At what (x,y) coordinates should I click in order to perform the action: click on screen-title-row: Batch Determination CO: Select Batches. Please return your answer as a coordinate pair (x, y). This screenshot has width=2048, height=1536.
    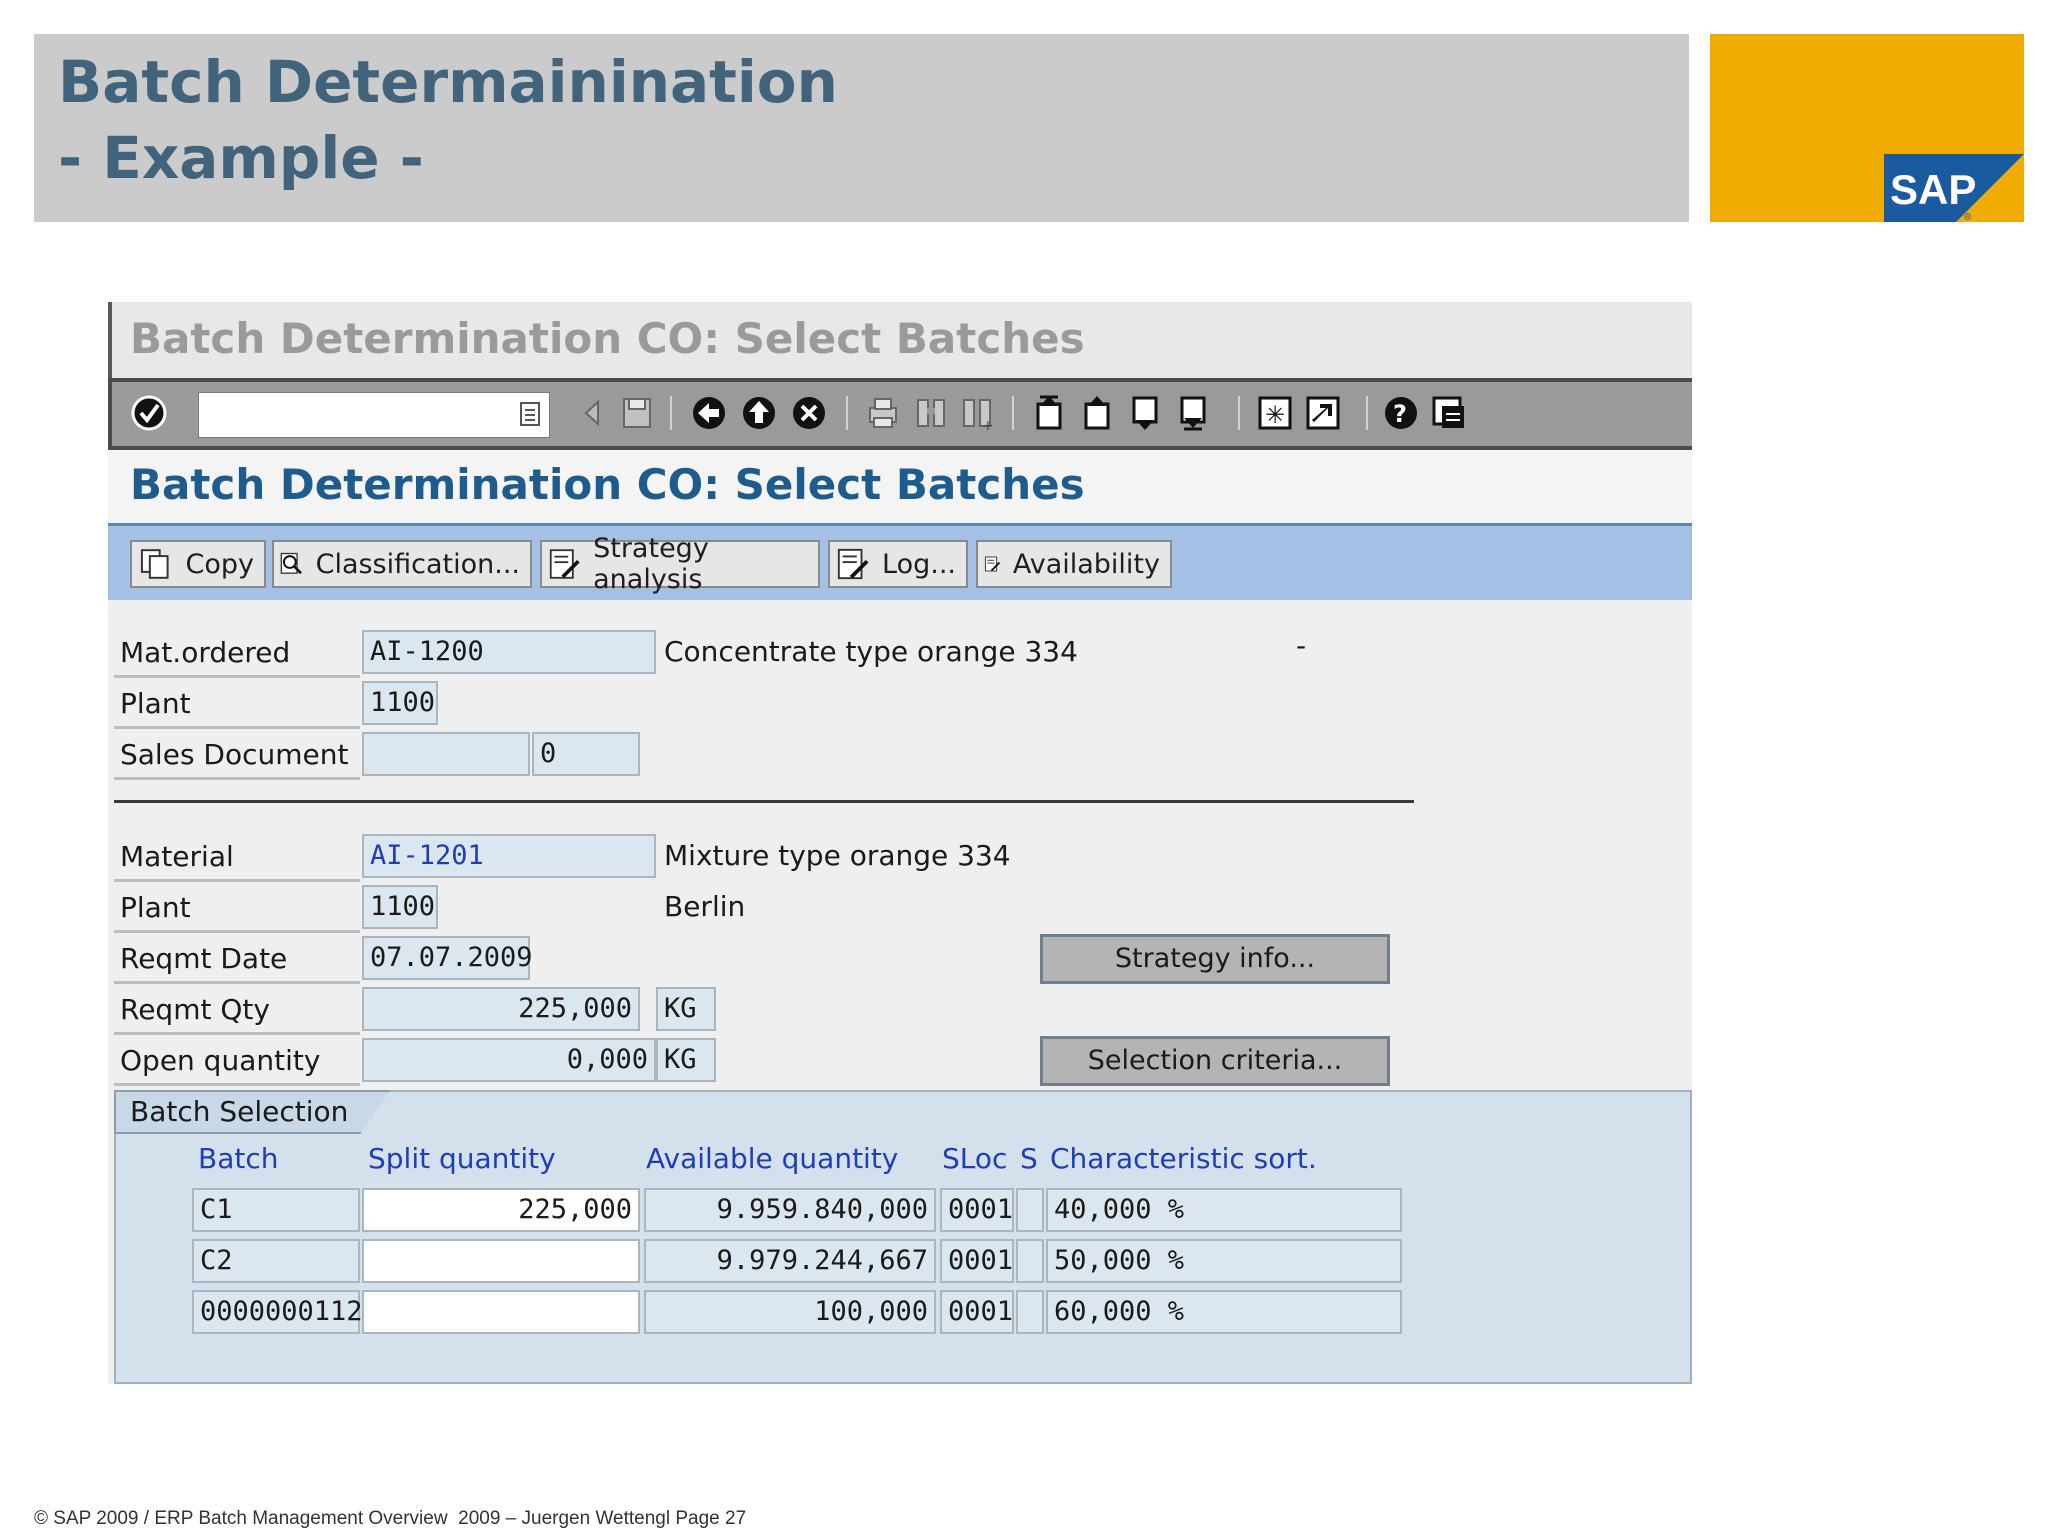
    Looking at the image, I should click on (900, 488).